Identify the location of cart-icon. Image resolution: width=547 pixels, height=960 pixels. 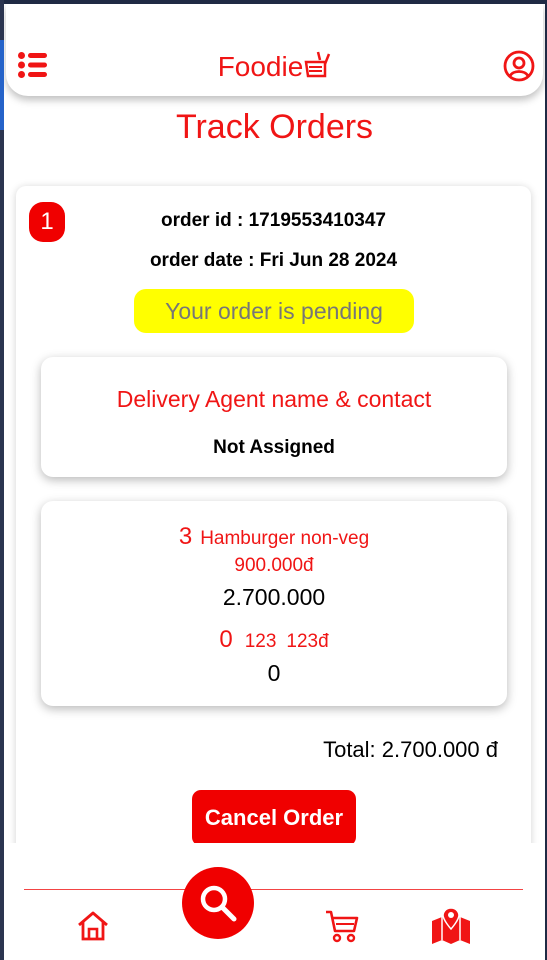
(342, 926).